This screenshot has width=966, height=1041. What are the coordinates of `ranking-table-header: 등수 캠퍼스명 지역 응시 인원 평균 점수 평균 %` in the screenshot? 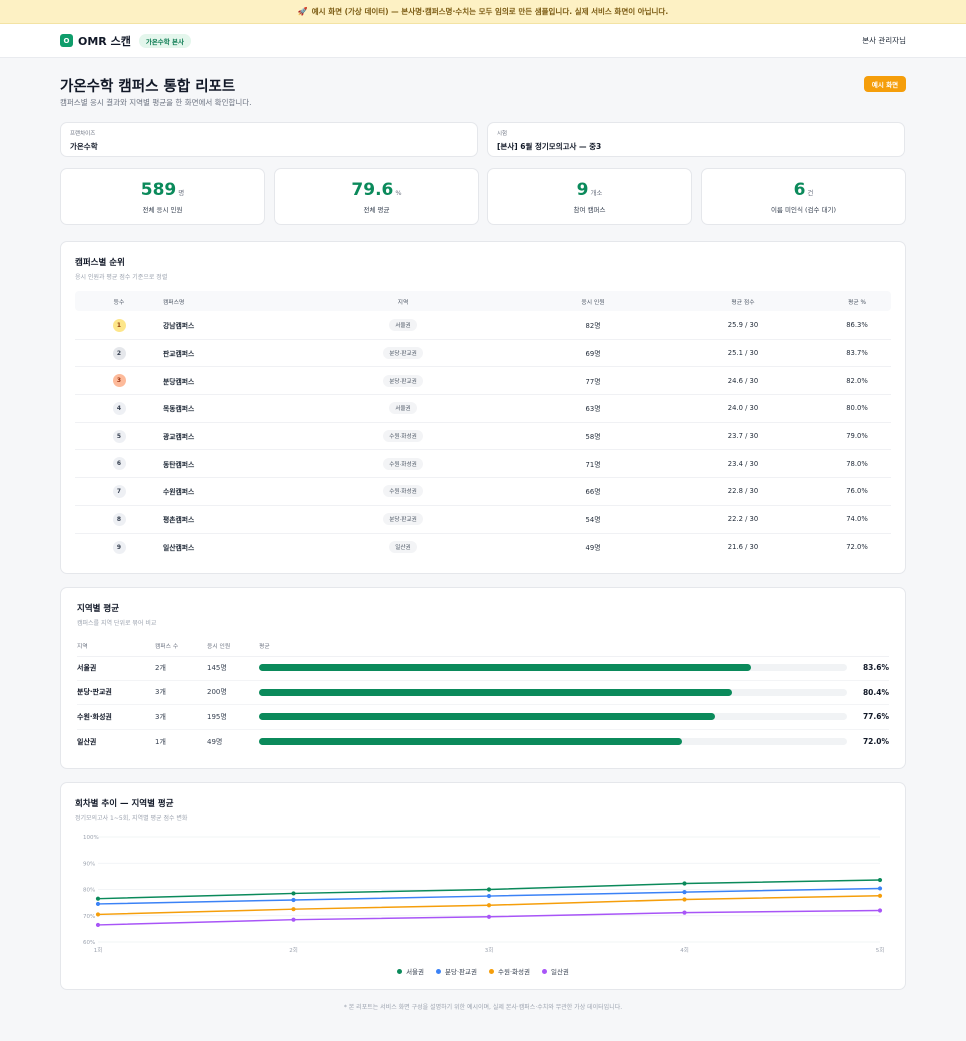 It's located at (483, 301).